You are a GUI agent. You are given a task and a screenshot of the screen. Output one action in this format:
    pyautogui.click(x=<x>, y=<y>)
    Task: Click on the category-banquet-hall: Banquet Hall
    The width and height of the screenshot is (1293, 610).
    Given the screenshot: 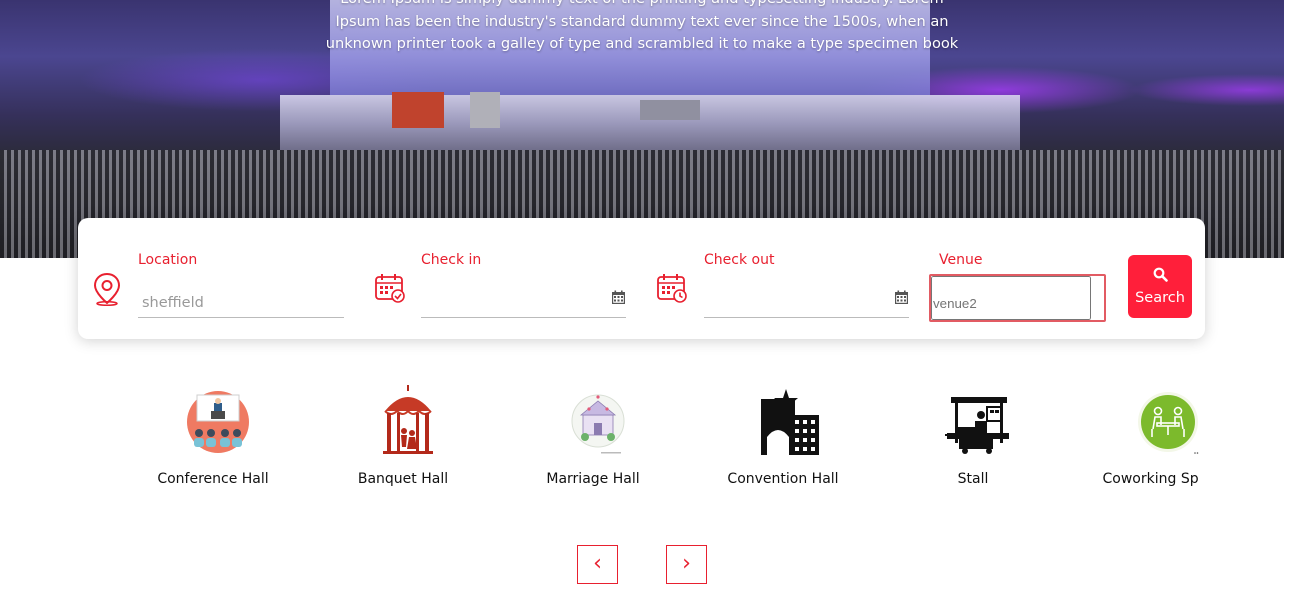 What is the action you would take?
    pyautogui.click(x=403, y=440)
    